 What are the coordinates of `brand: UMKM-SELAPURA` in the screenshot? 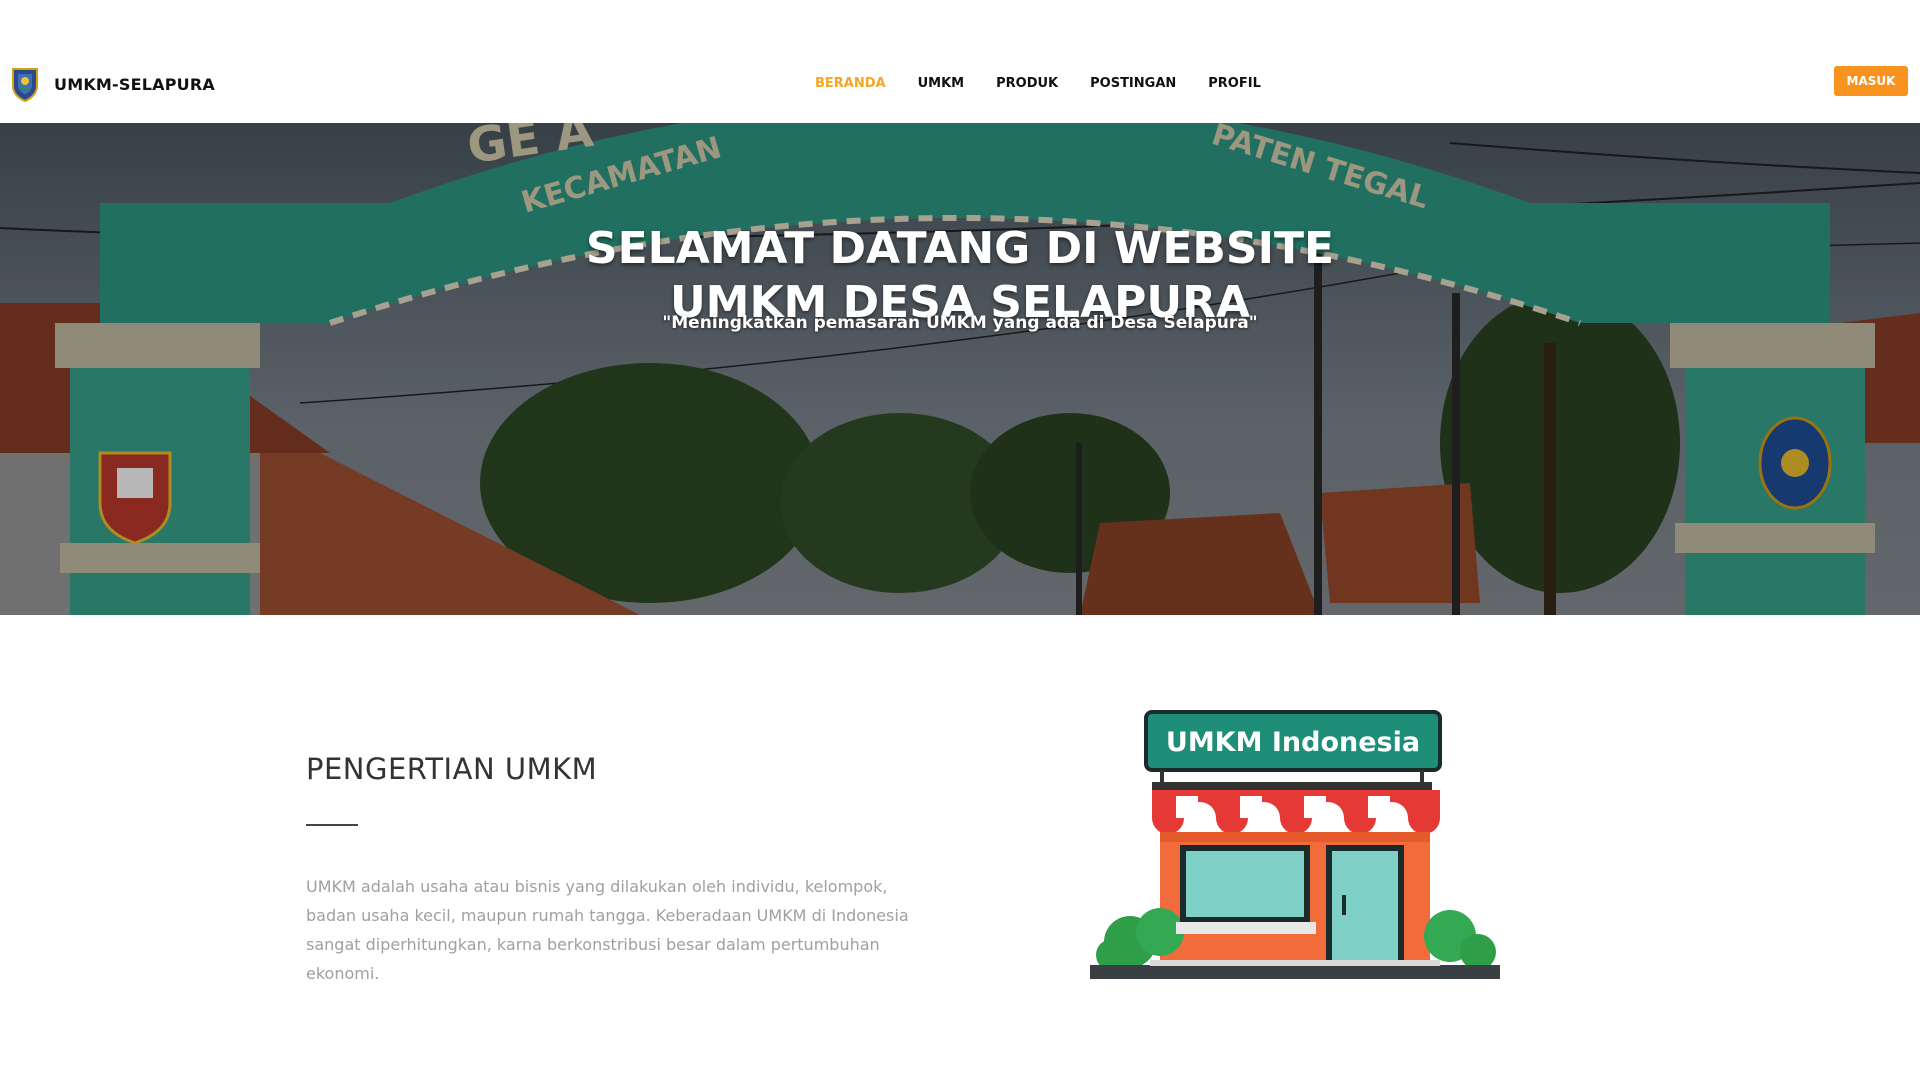 It's located at (112, 84).